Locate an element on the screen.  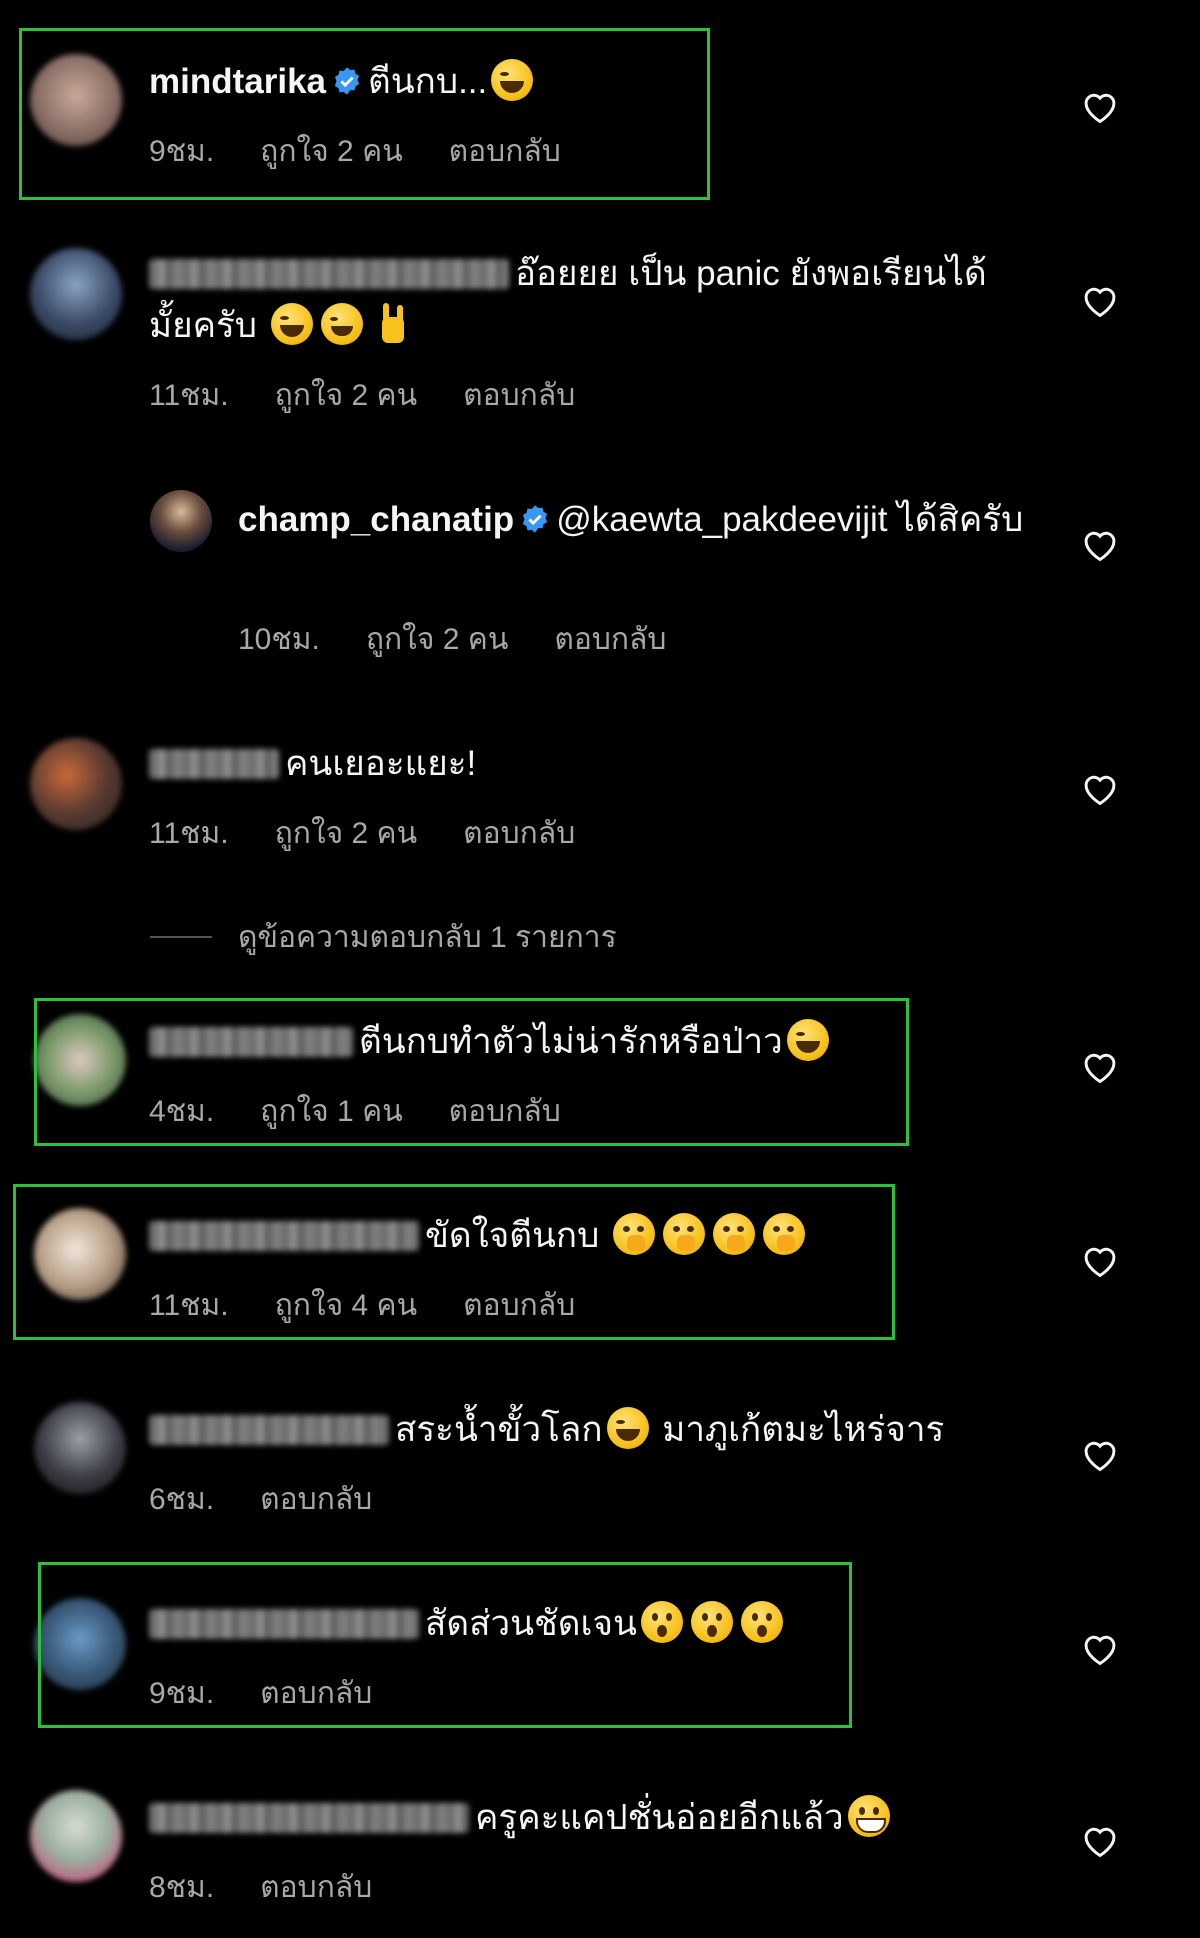
comment-text-line: ครูคะแคปชั่นอ่อยอีกแล้ว is located at coordinates (521, 1818).